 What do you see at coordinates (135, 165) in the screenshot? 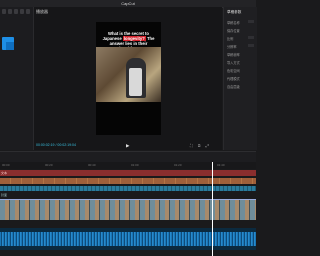
I see `ruler-label: 01:00` at bounding box center [135, 165].